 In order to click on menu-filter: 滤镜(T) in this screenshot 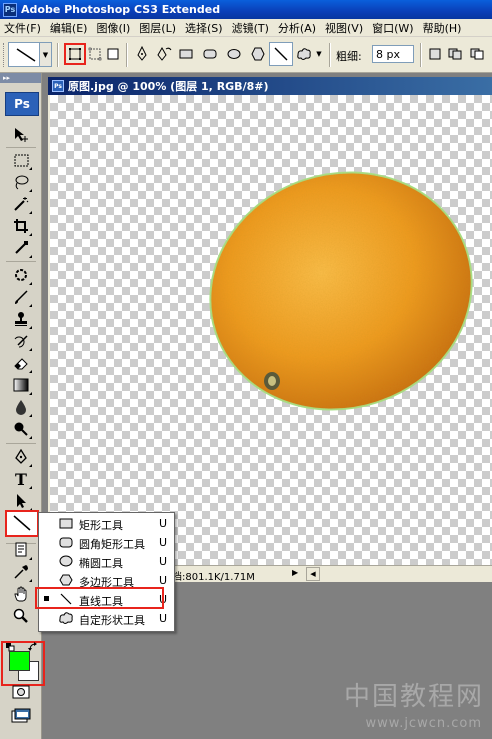, I will do `click(251, 28)`.